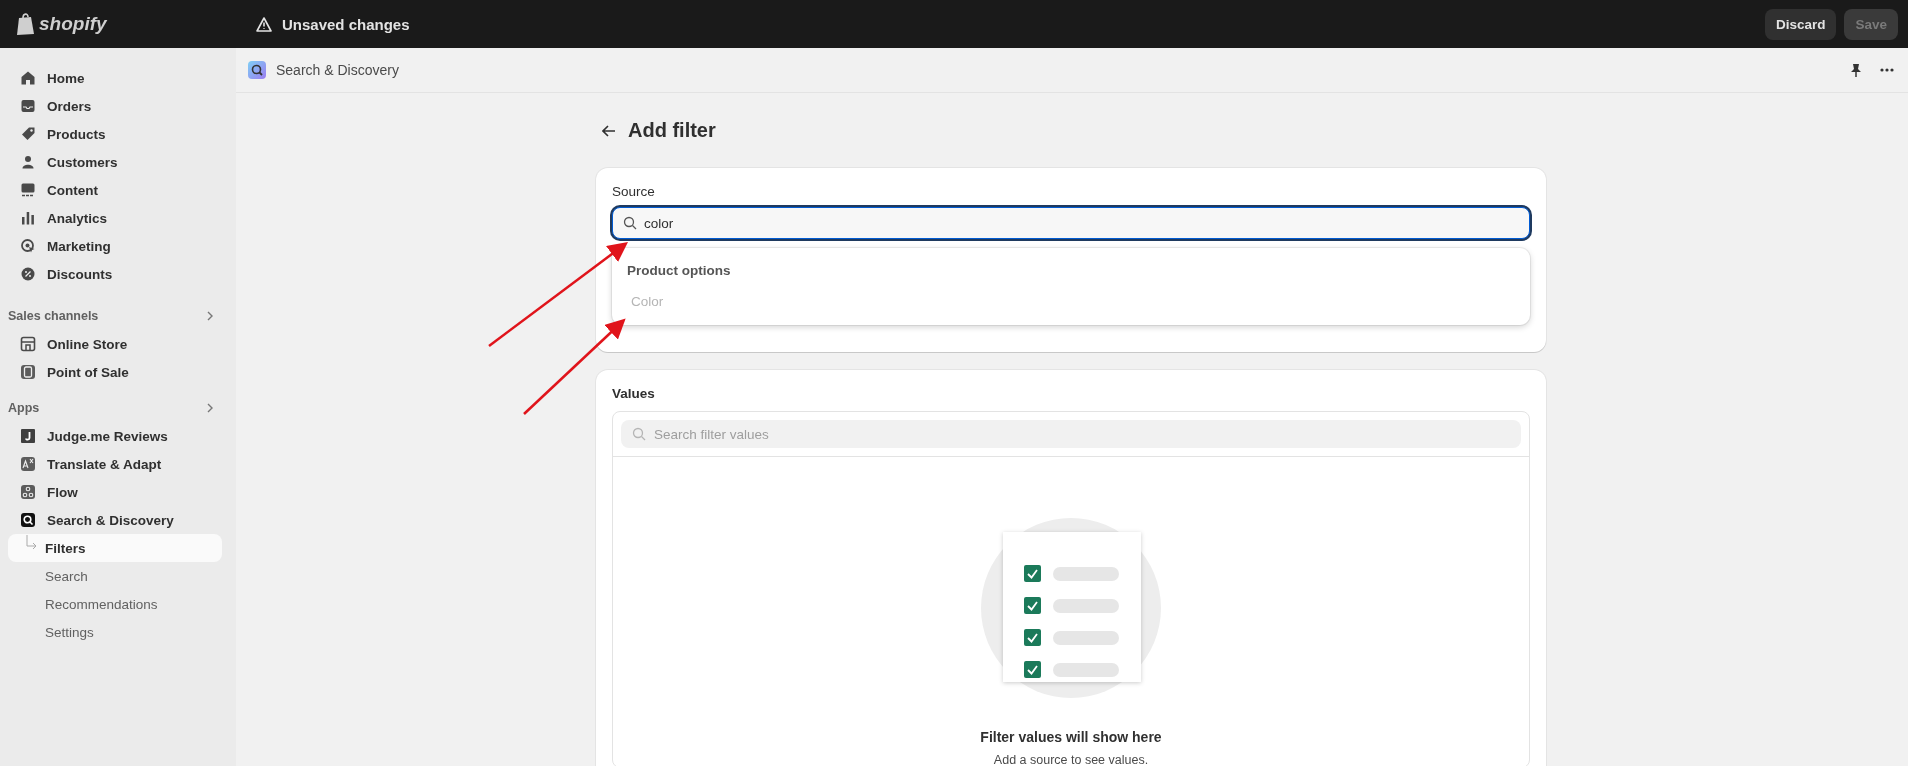  What do you see at coordinates (117, 134) in the screenshot?
I see `nav-item: Products` at bounding box center [117, 134].